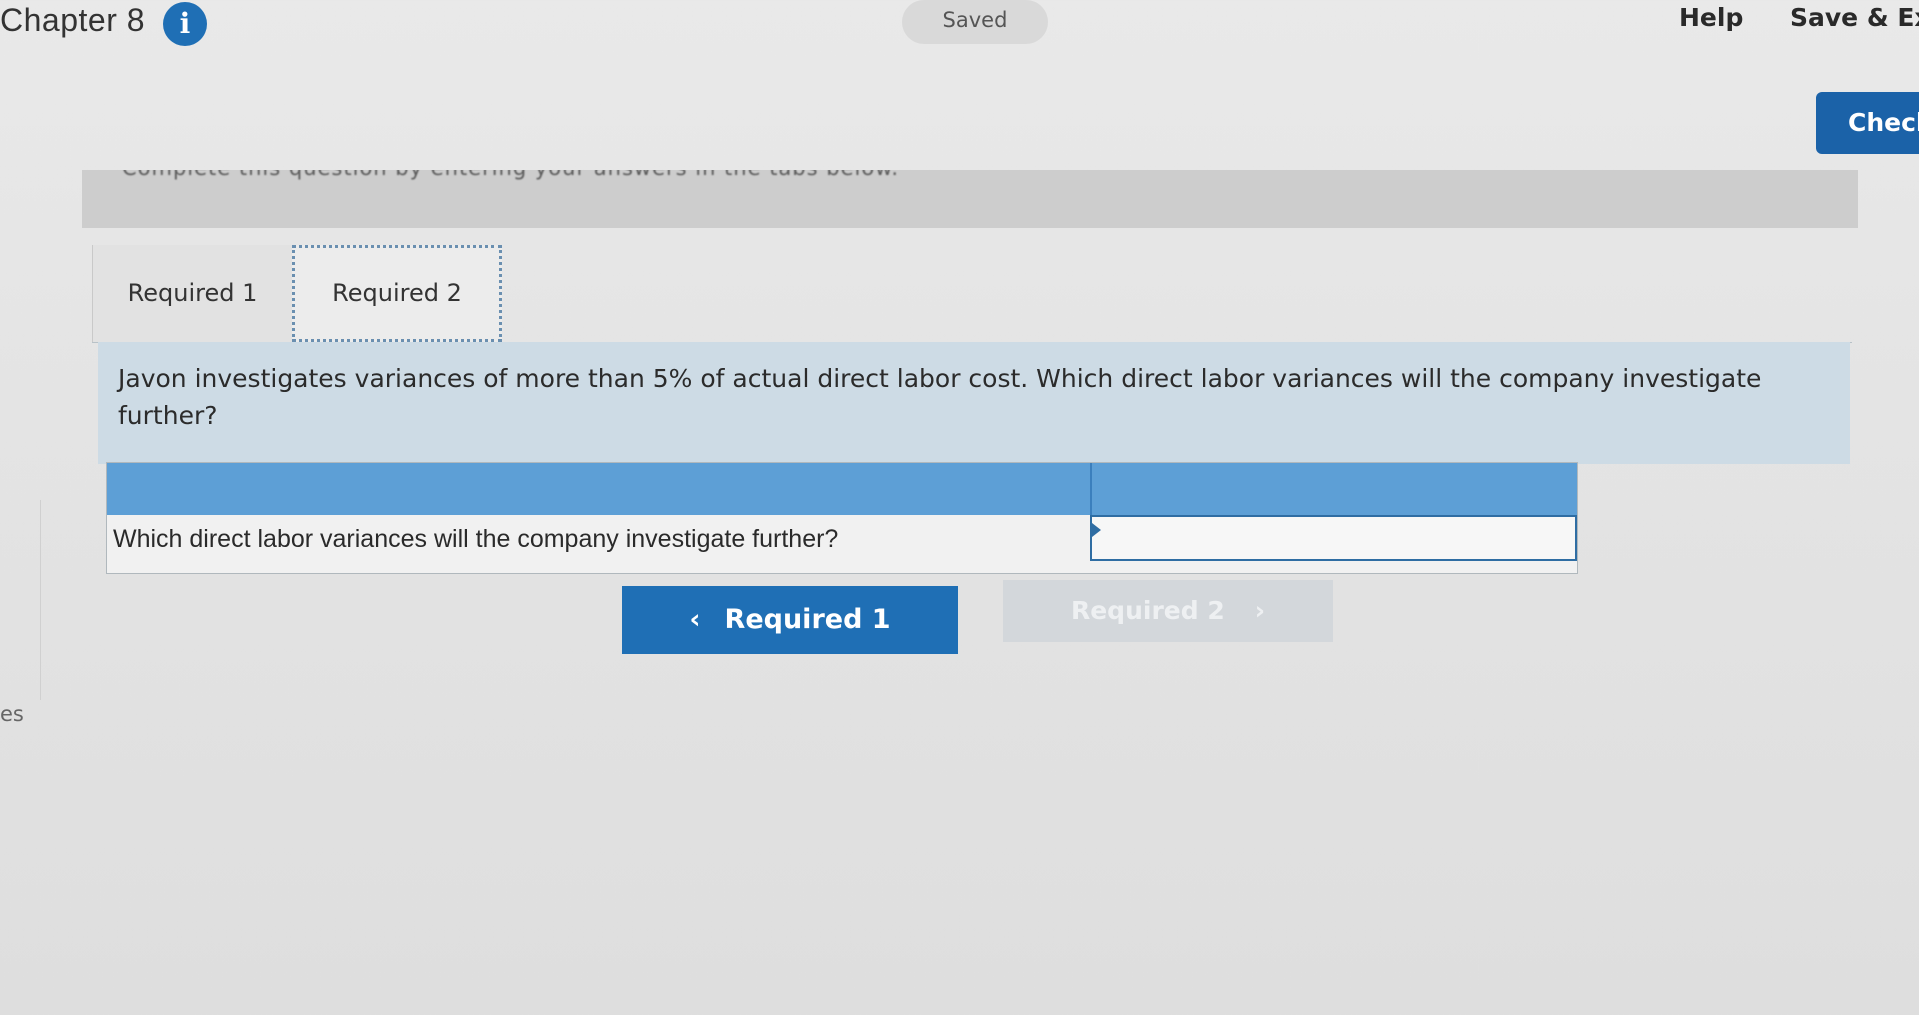 The width and height of the screenshot is (1919, 1015). I want to click on table-header, so click(842, 489).